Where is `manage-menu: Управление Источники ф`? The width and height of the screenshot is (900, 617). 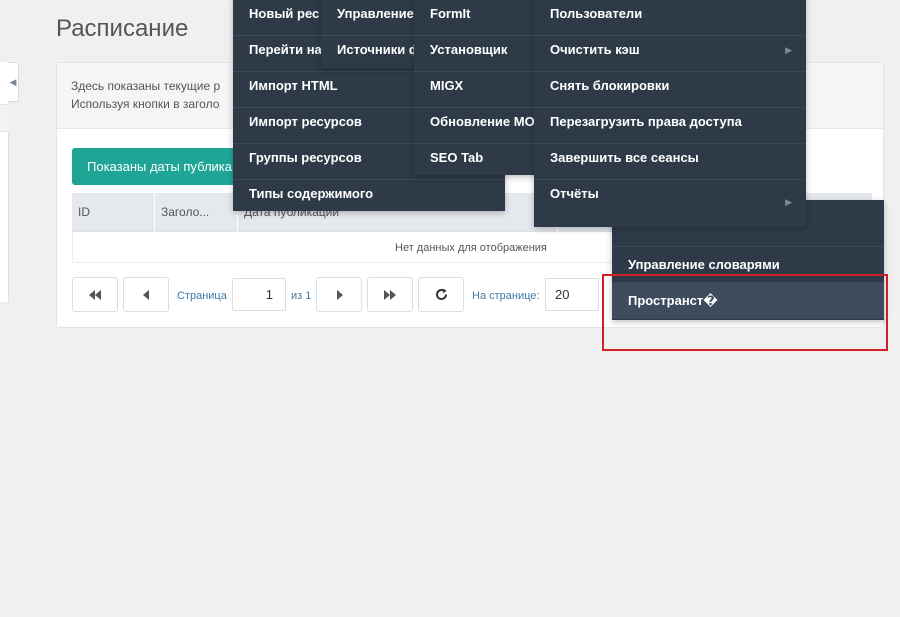 manage-menu: Управление Источники ф is located at coordinates (371, 34).